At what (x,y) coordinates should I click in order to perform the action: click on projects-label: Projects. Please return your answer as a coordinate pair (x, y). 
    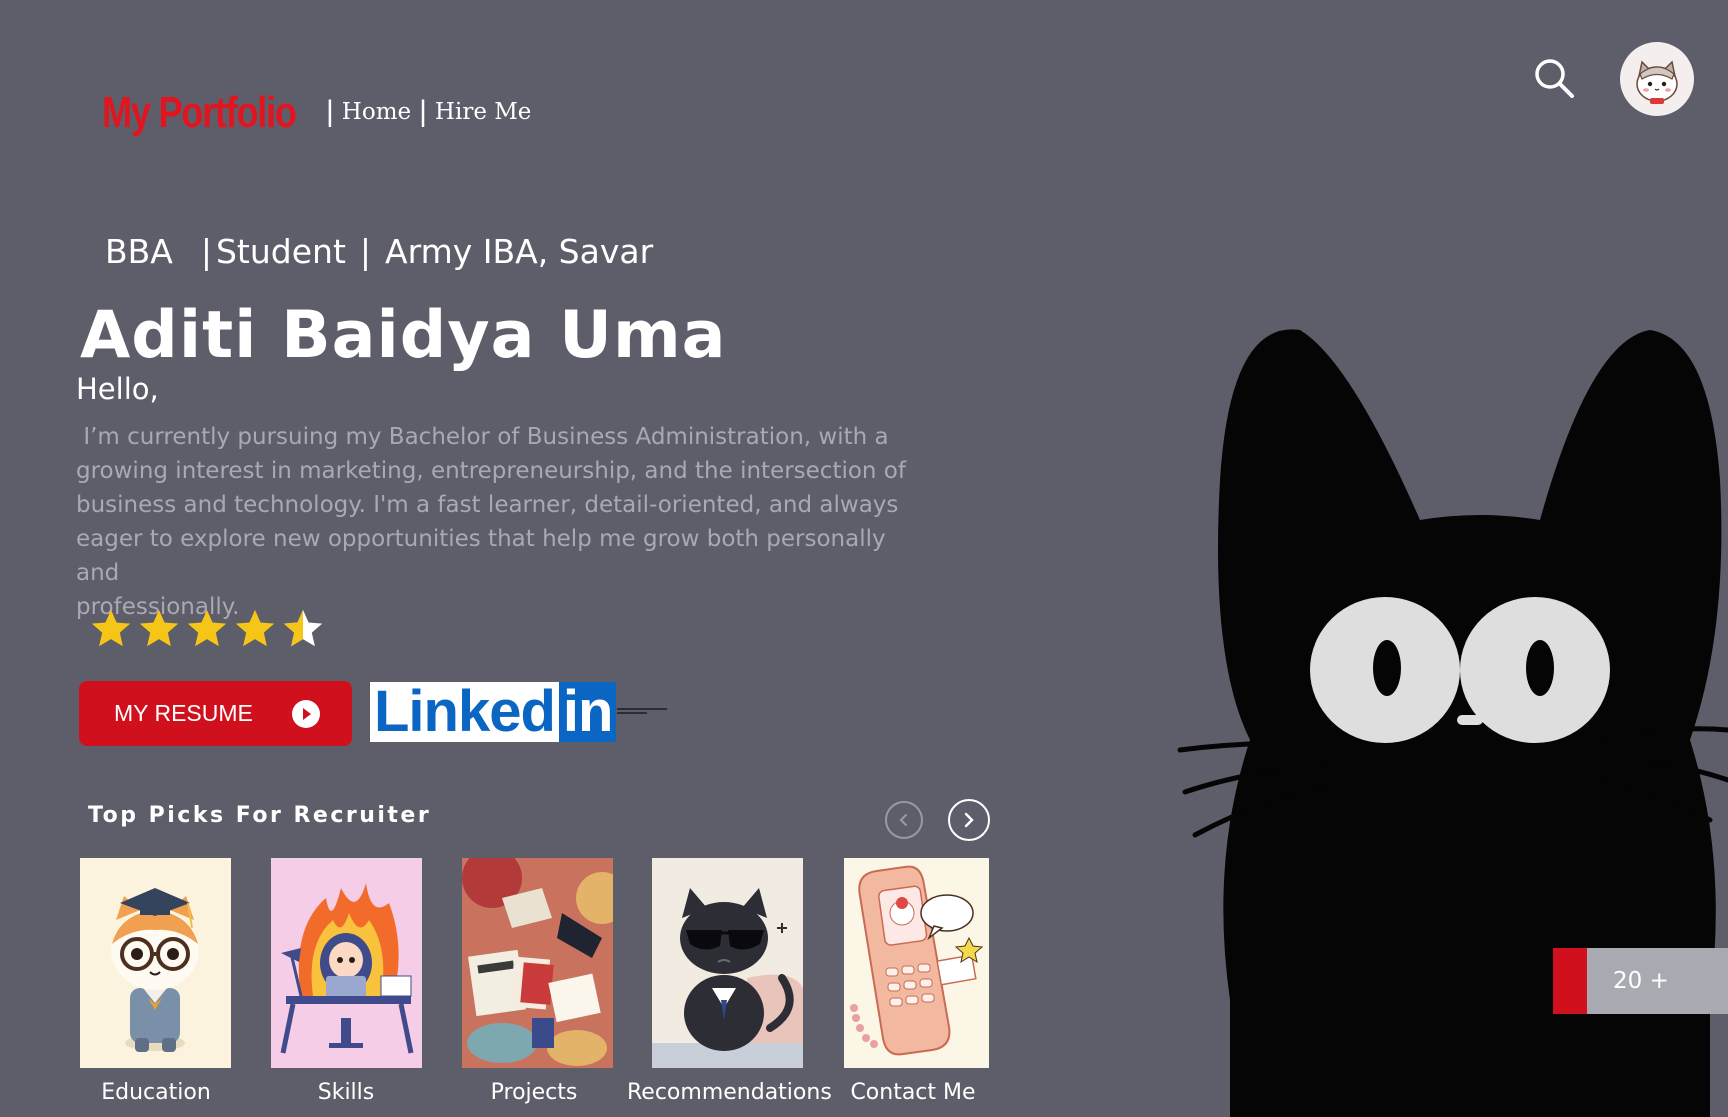
    Looking at the image, I should click on (534, 1092).